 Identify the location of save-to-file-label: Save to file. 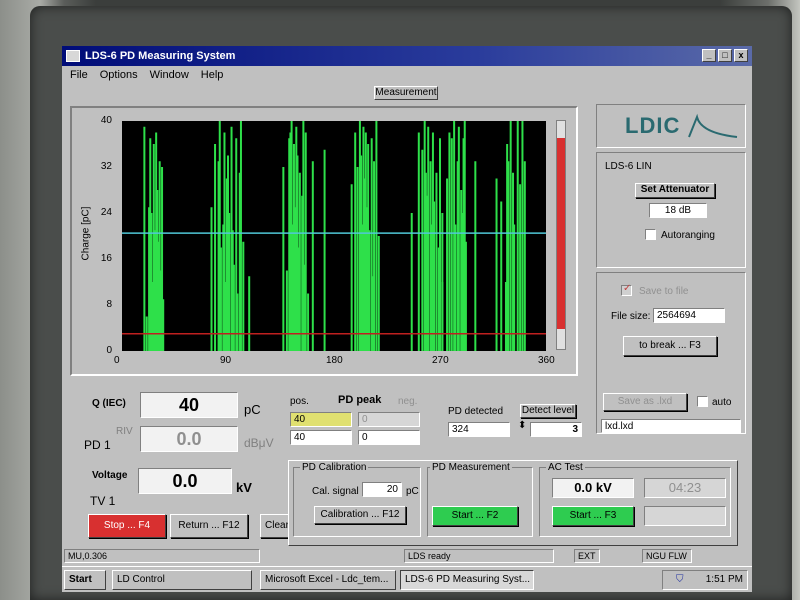
(664, 291).